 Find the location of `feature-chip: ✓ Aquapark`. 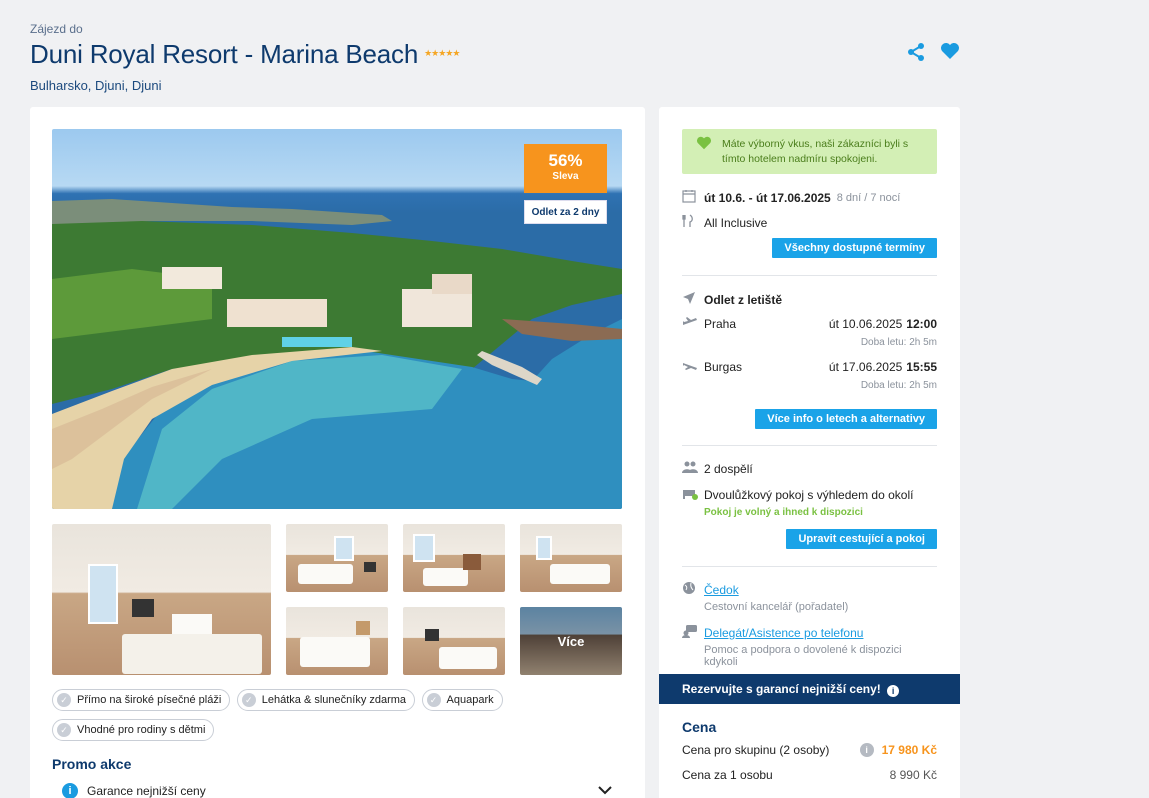

feature-chip: ✓ Aquapark is located at coordinates (462, 700).